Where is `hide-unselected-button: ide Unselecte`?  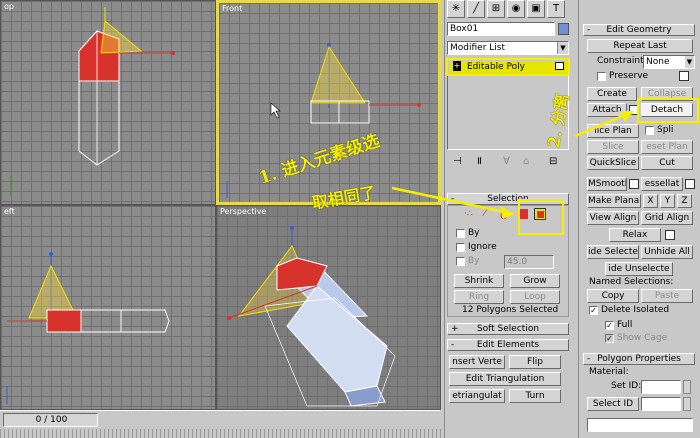 hide-unselected-button: ide Unselecte is located at coordinates (639, 269).